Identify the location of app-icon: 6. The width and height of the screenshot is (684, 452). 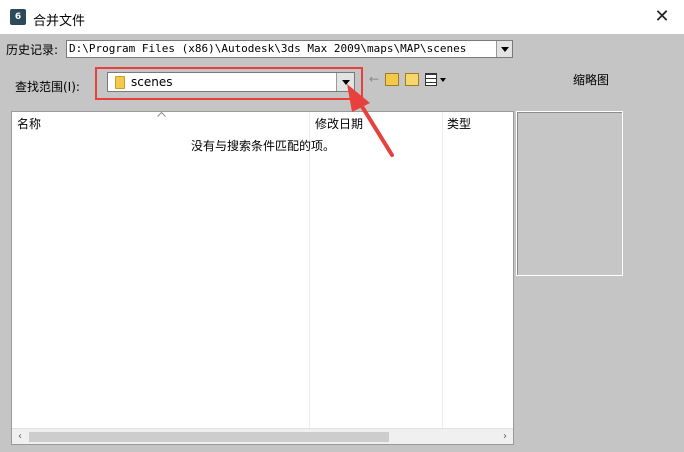
(18, 17).